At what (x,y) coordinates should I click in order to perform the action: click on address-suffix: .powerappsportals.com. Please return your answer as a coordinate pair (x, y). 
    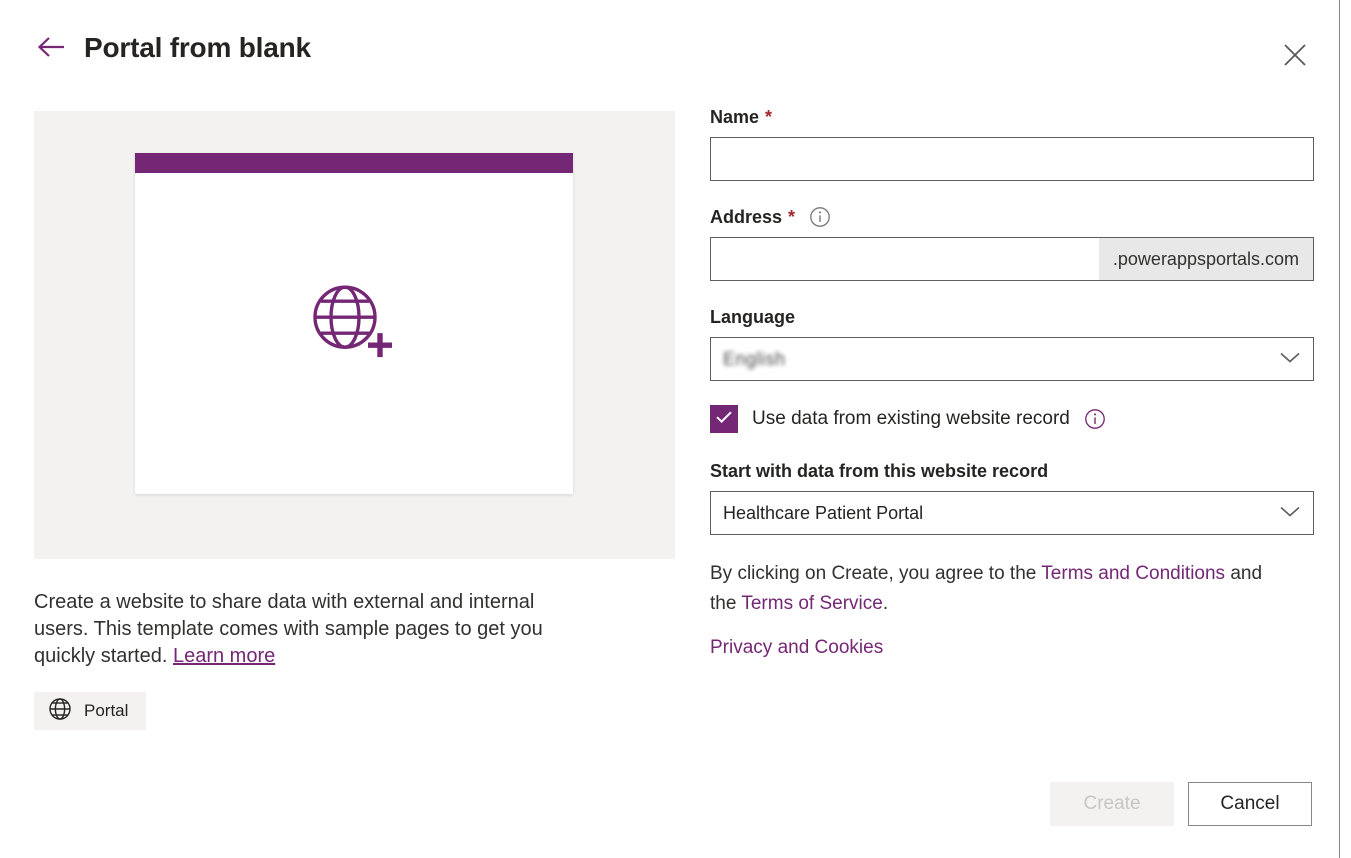
    Looking at the image, I should click on (1205, 259).